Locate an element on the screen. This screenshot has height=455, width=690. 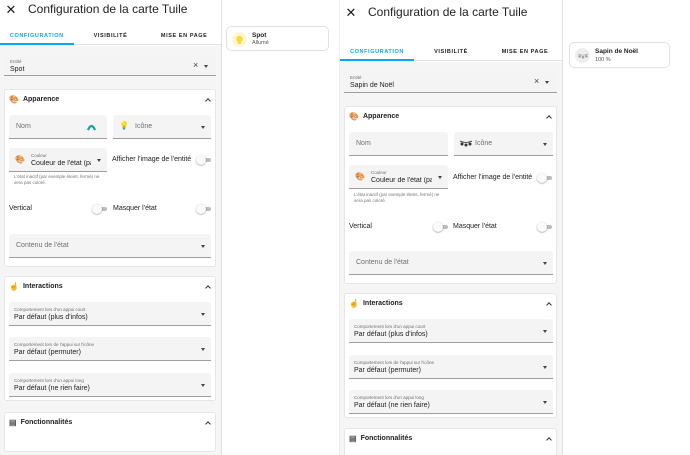
tile-preview-card: Sapin de Noël 100 % is located at coordinates (619, 55).